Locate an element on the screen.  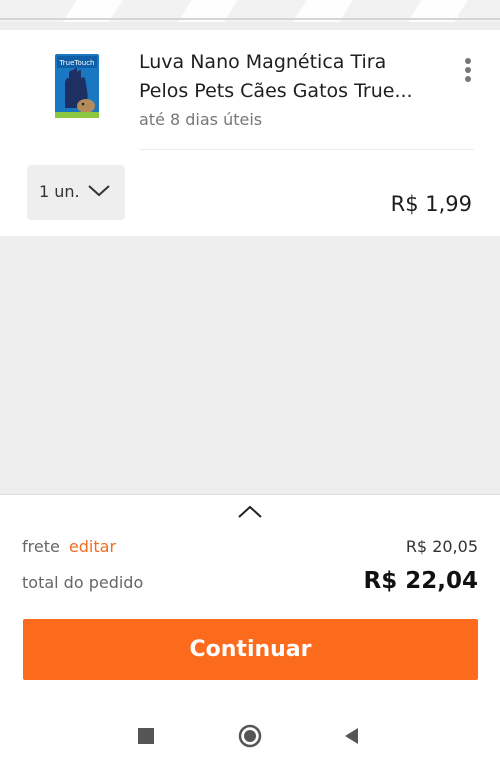
chevron-down-icon is located at coordinates (99, 191).